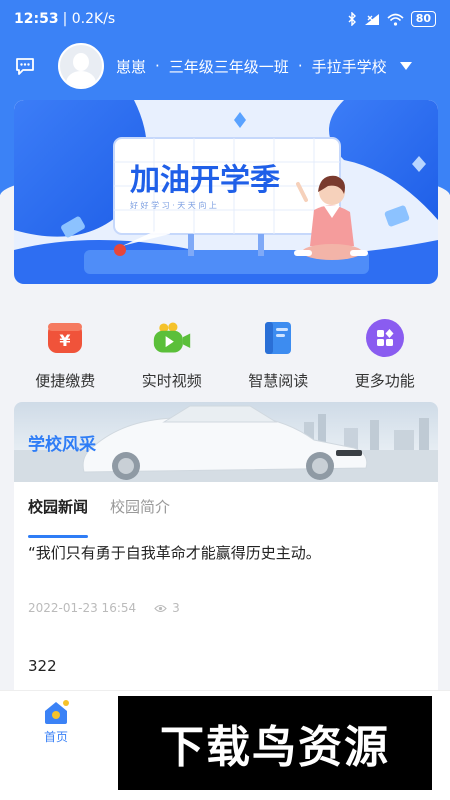  Describe the element at coordinates (352, 19) in the screenshot. I see `bluetooth-icon` at that location.